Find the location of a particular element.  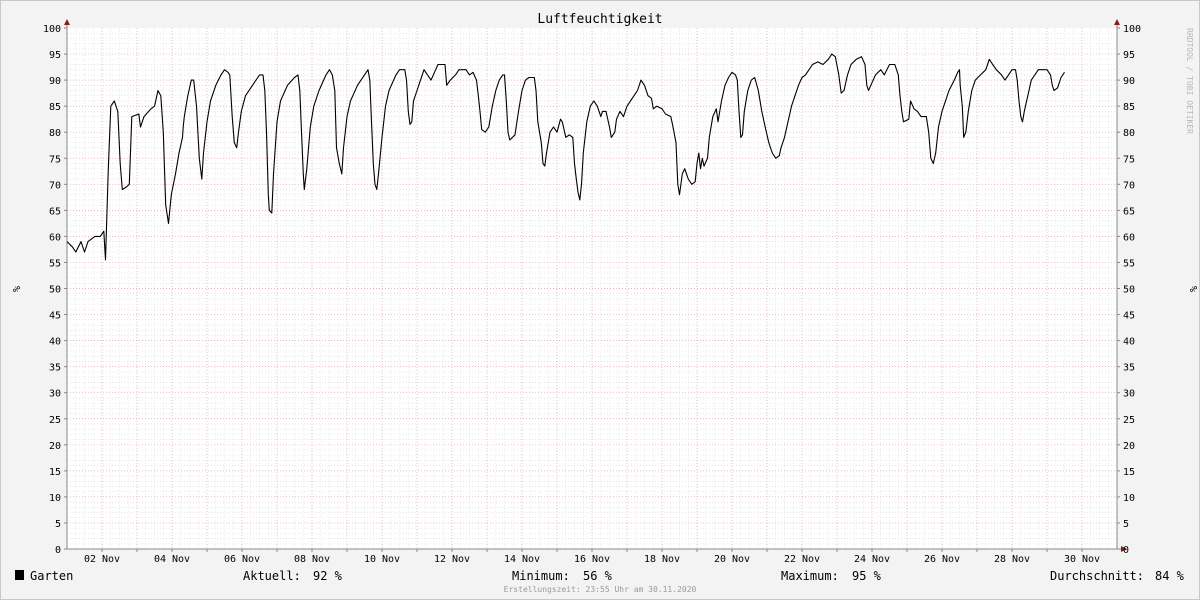

y-tick-label-left: 70 is located at coordinates (55, 185).